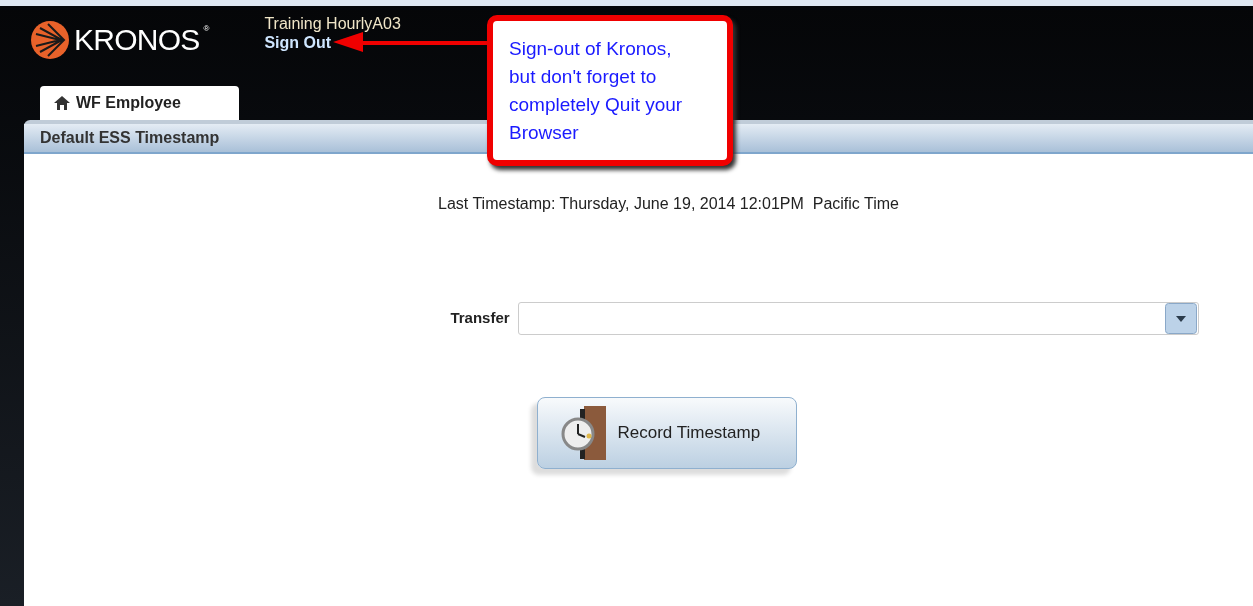  I want to click on logo-text: KRONOS, so click(137, 40).